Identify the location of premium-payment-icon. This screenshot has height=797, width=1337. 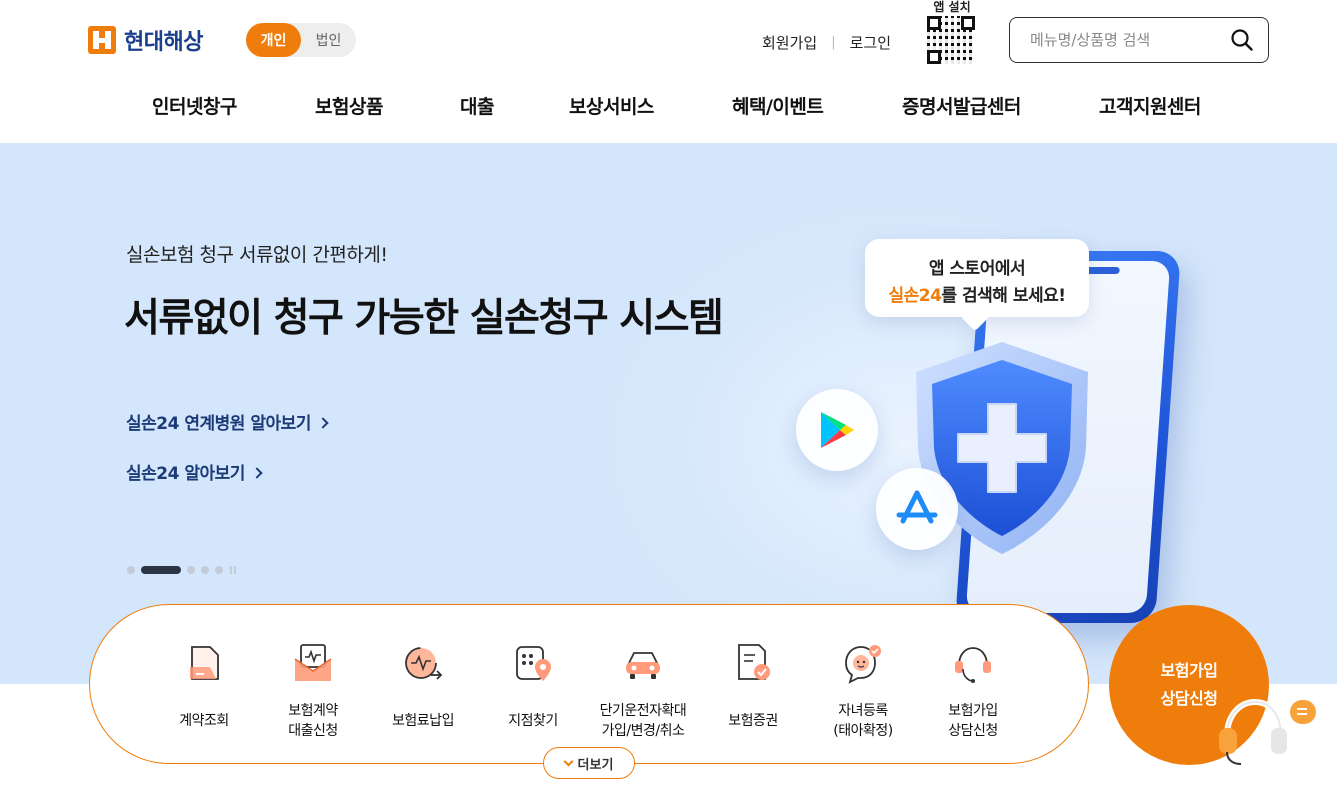
(424, 663).